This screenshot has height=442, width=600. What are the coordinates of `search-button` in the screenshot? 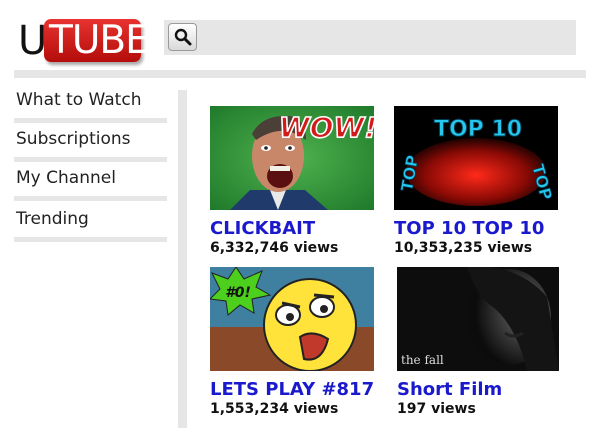 It's located at (182, 37).